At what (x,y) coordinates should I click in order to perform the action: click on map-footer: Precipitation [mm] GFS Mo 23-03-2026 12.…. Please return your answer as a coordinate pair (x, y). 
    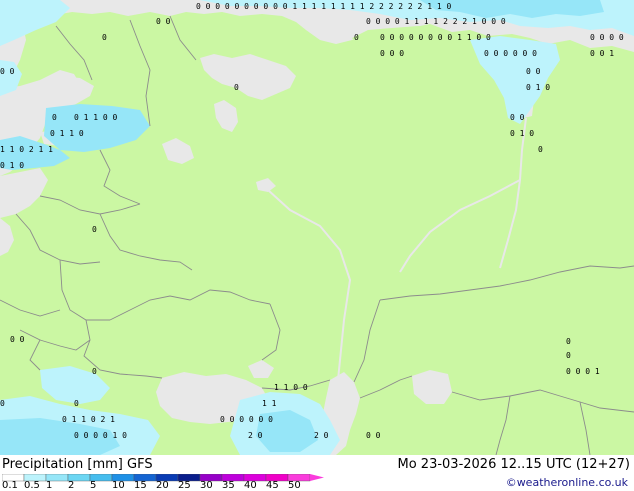
    Looking at the image, I should click on (317, 473).